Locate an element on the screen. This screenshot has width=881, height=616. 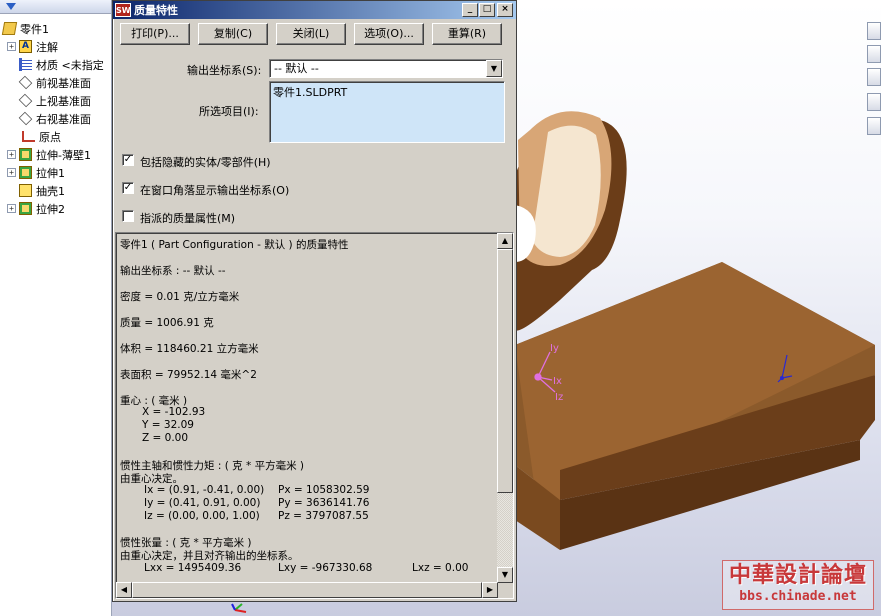
tree-item-front-plane: 前视基准面 is located at coordinates (54, 82).